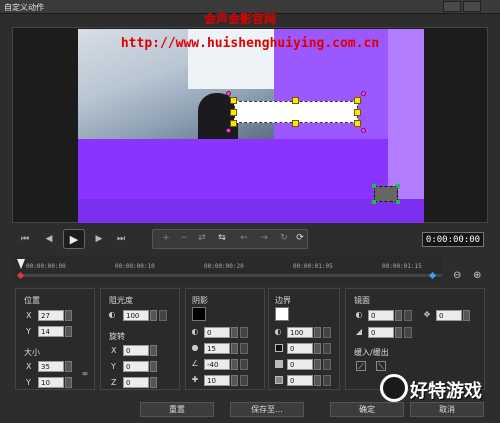 The height and width of the screenshot is (423, 500). I want to click on mirror-fade-dropdown, so click(408, 332).